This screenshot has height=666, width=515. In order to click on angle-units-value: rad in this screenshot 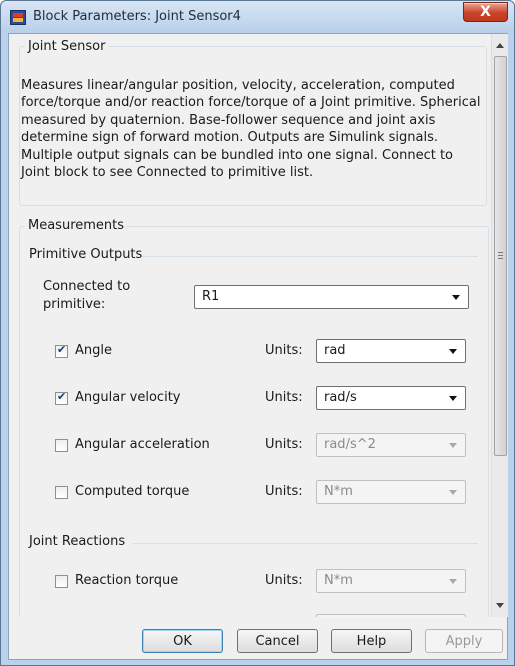, I will do `click(335, 350)`.